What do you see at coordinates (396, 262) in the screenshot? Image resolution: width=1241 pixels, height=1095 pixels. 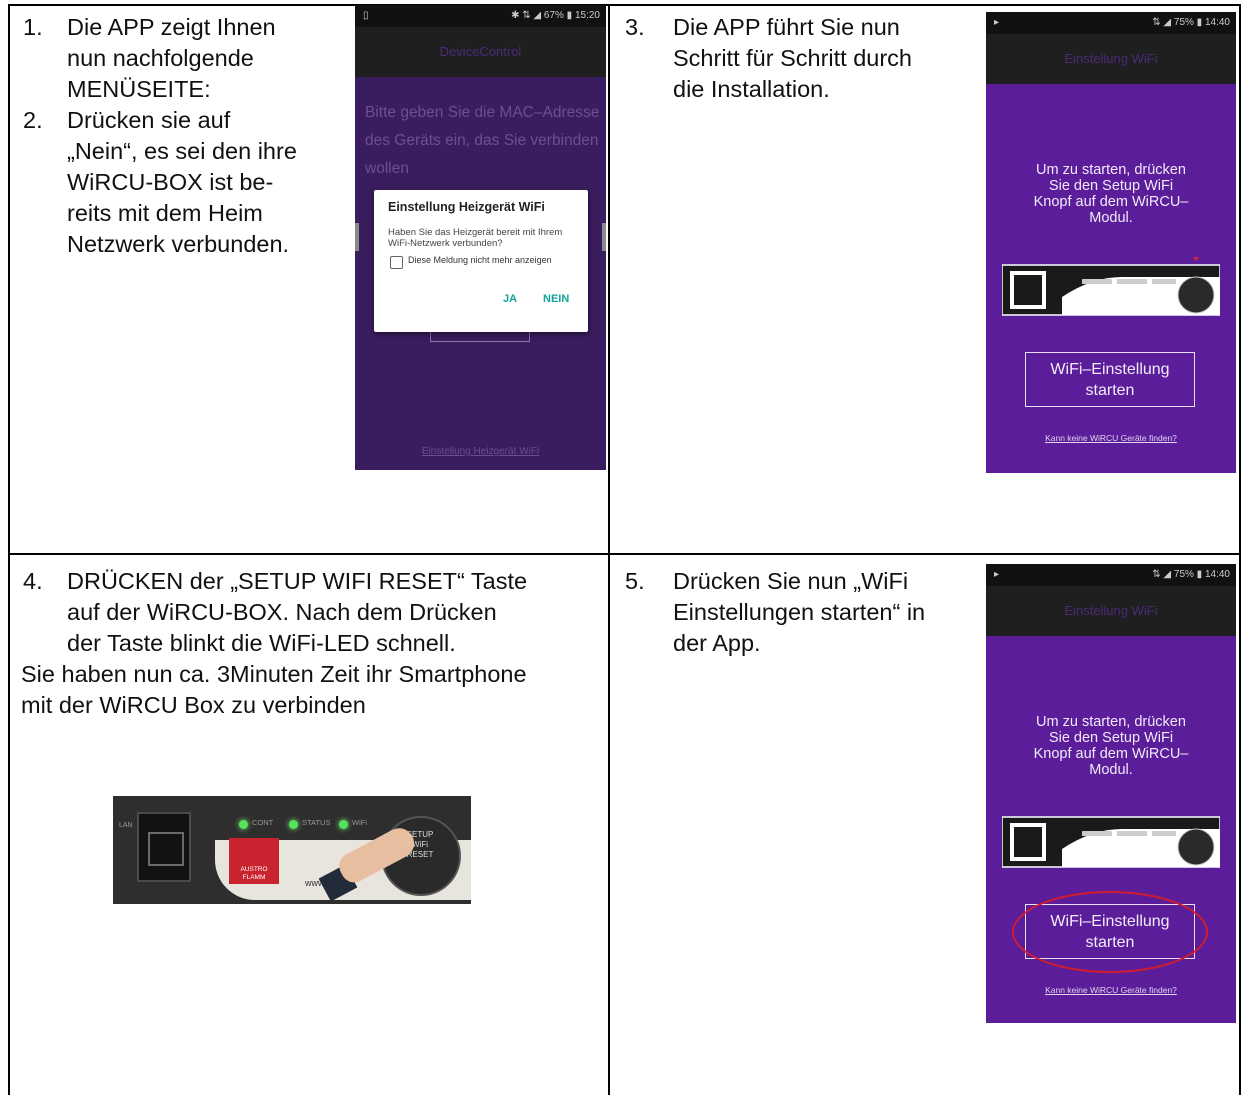 I see `dont-show-checkbox` at bounding box center [396, 262].